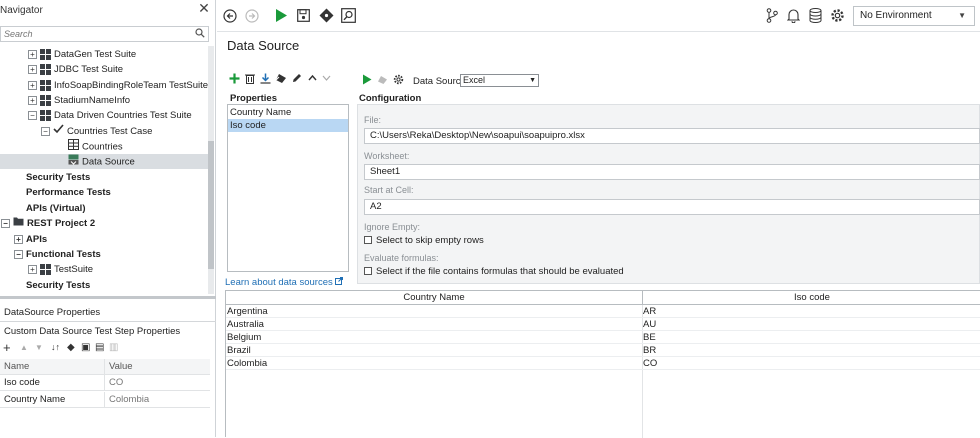 Image resolution: width=980 pixels, height=438 pixels. Describe the element at coordinates (672, 207) in the screenshot. I see `start-at-cell-input: A2` at that location.